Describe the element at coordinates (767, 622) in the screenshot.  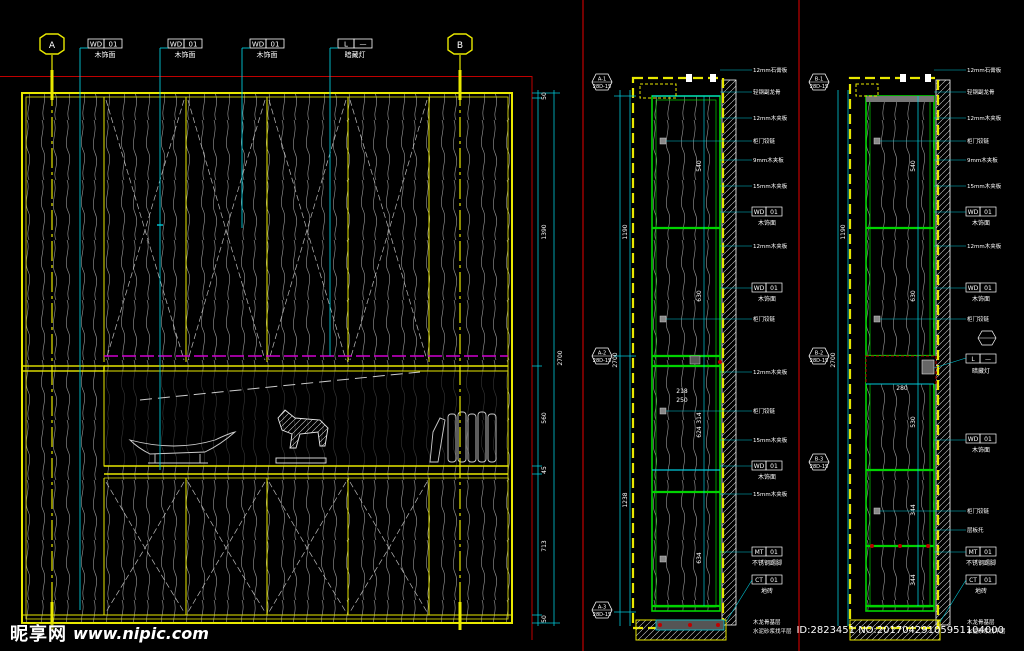
I see `svg-text: 木龙骨基层` at that location.